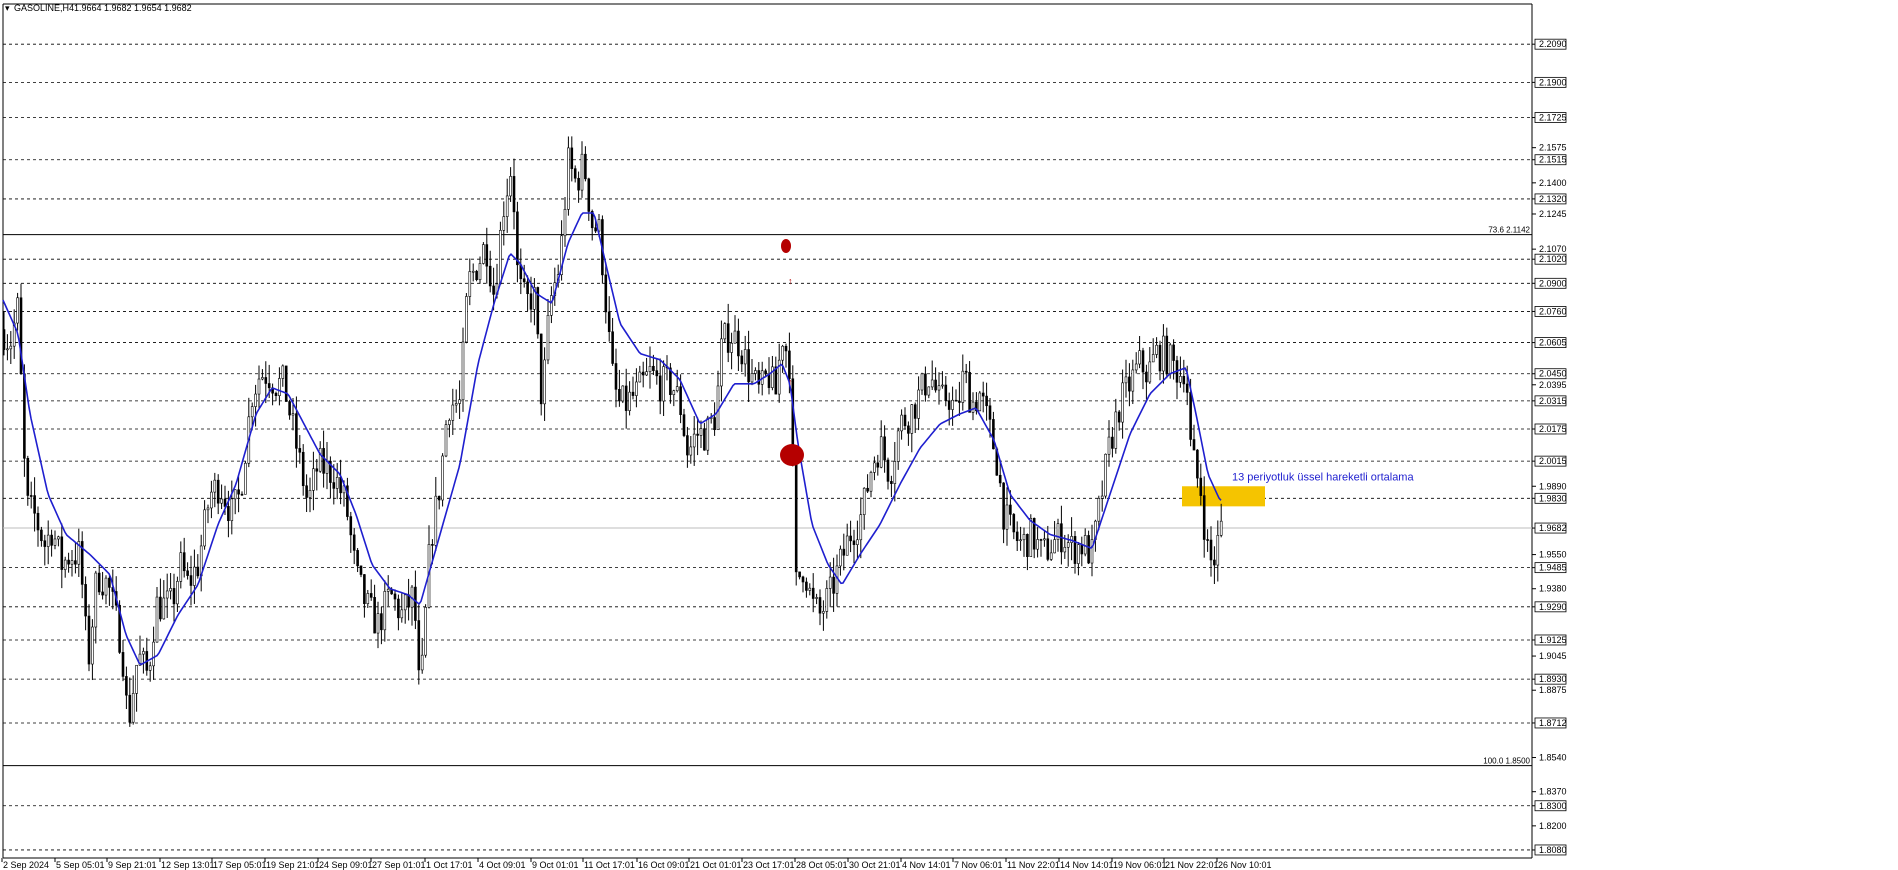  I want to click on price-tick-label: 2.1725, so click(1553, 118).